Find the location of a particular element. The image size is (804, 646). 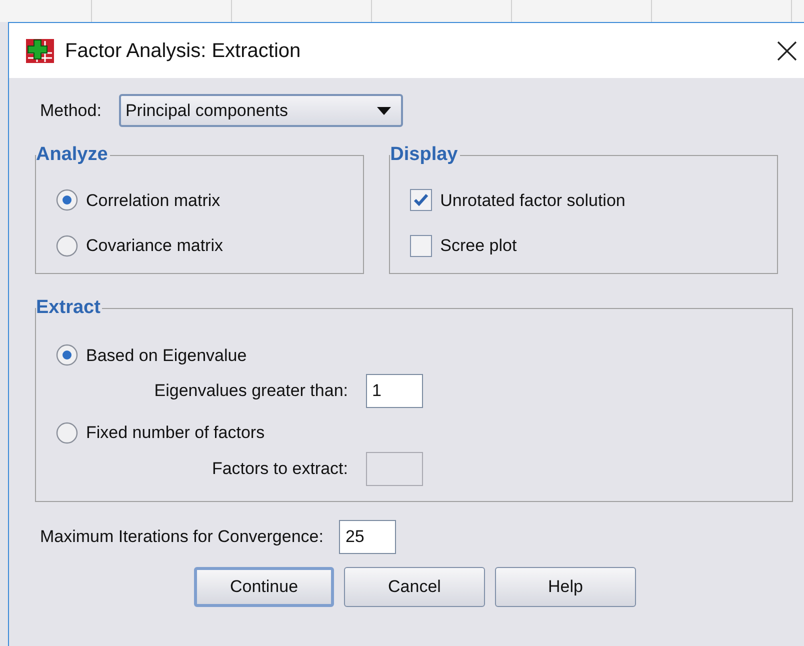

iterations-field: 25 is located at coordinates (367, 537).